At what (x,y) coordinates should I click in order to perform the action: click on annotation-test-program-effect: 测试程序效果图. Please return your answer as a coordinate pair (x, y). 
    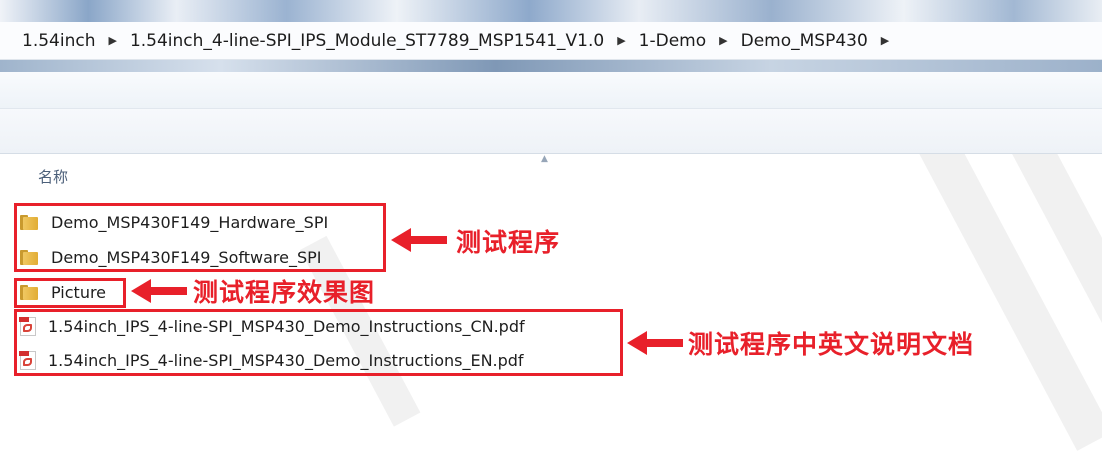
    Looking at the image, I should click on (284, 292).